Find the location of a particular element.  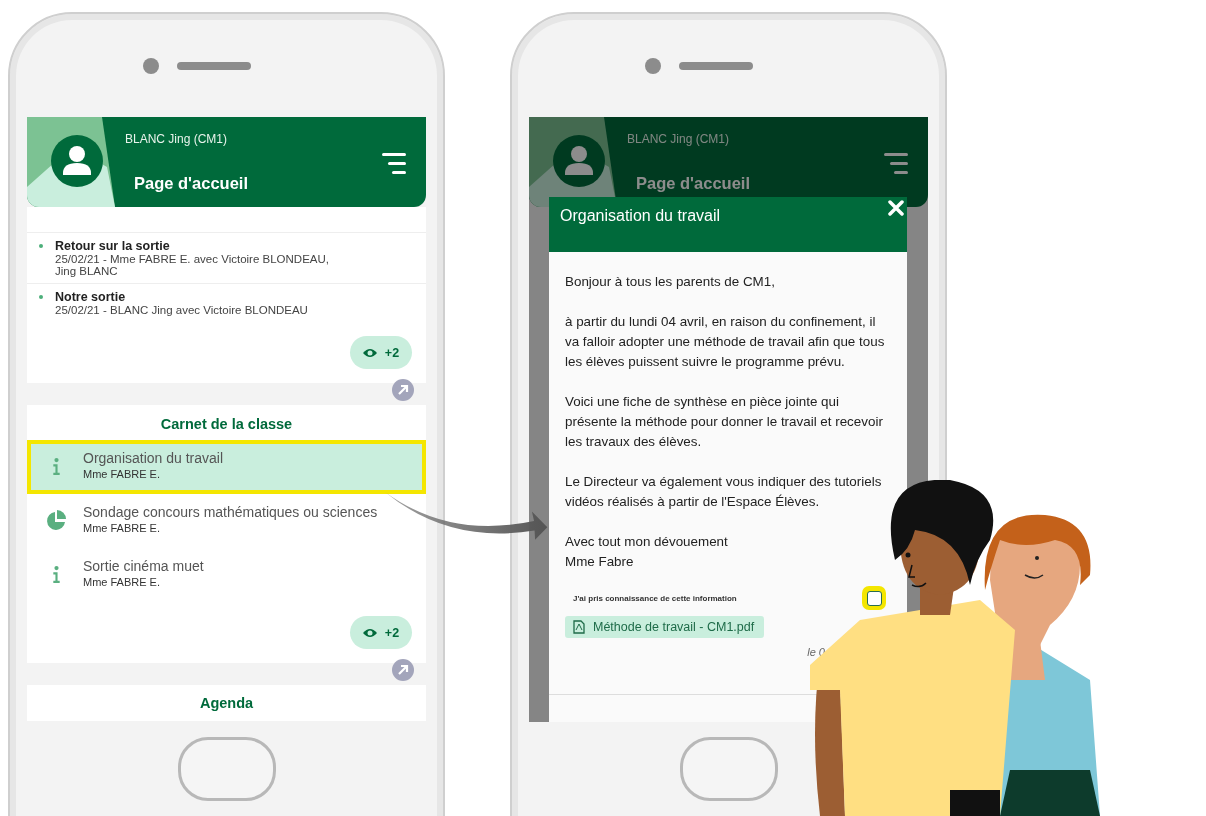

section-title: Carnet de la classe is located at coordinates (226, 424).